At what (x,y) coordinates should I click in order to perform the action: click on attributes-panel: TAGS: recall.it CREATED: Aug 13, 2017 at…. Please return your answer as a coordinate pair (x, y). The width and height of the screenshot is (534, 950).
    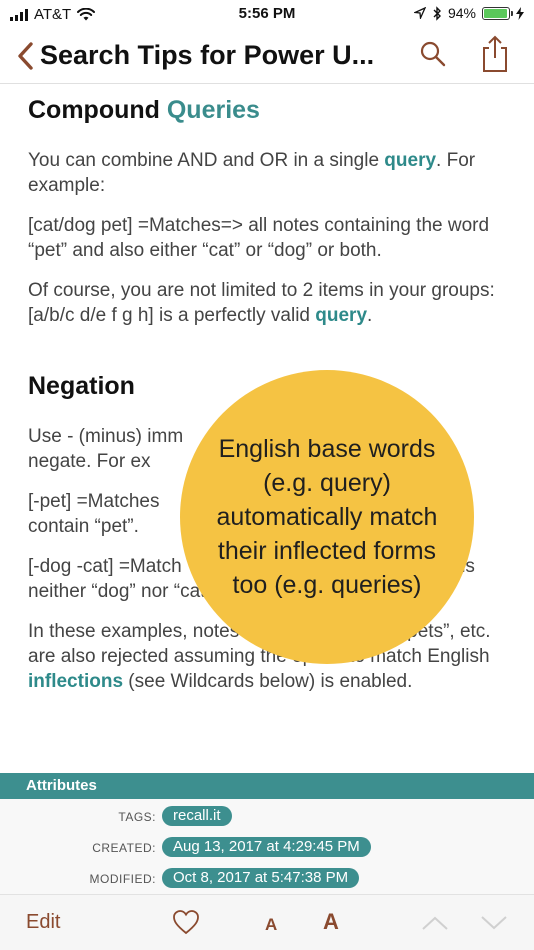
    Looking at the image, I should click on (267, 846).